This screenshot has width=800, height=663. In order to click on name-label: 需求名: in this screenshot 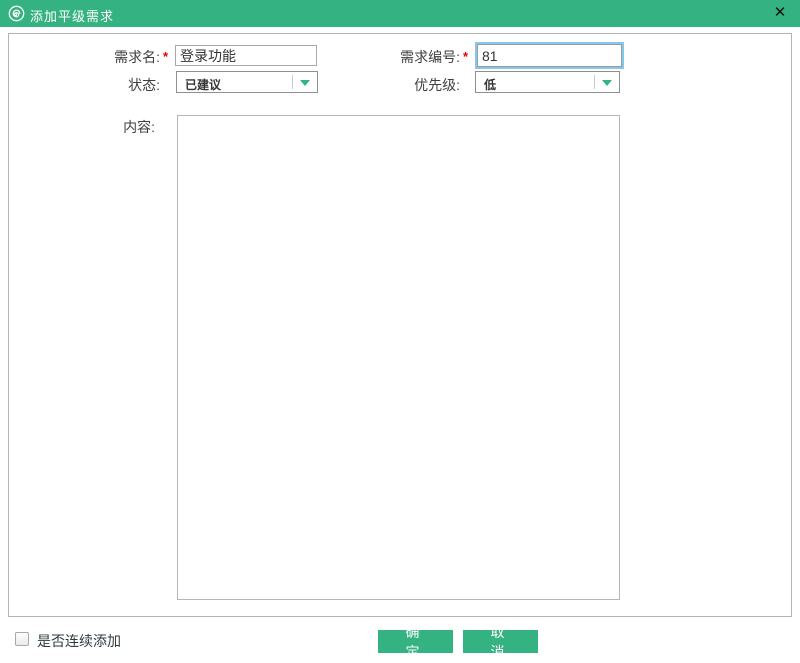, I will do `click(137, 57)`.